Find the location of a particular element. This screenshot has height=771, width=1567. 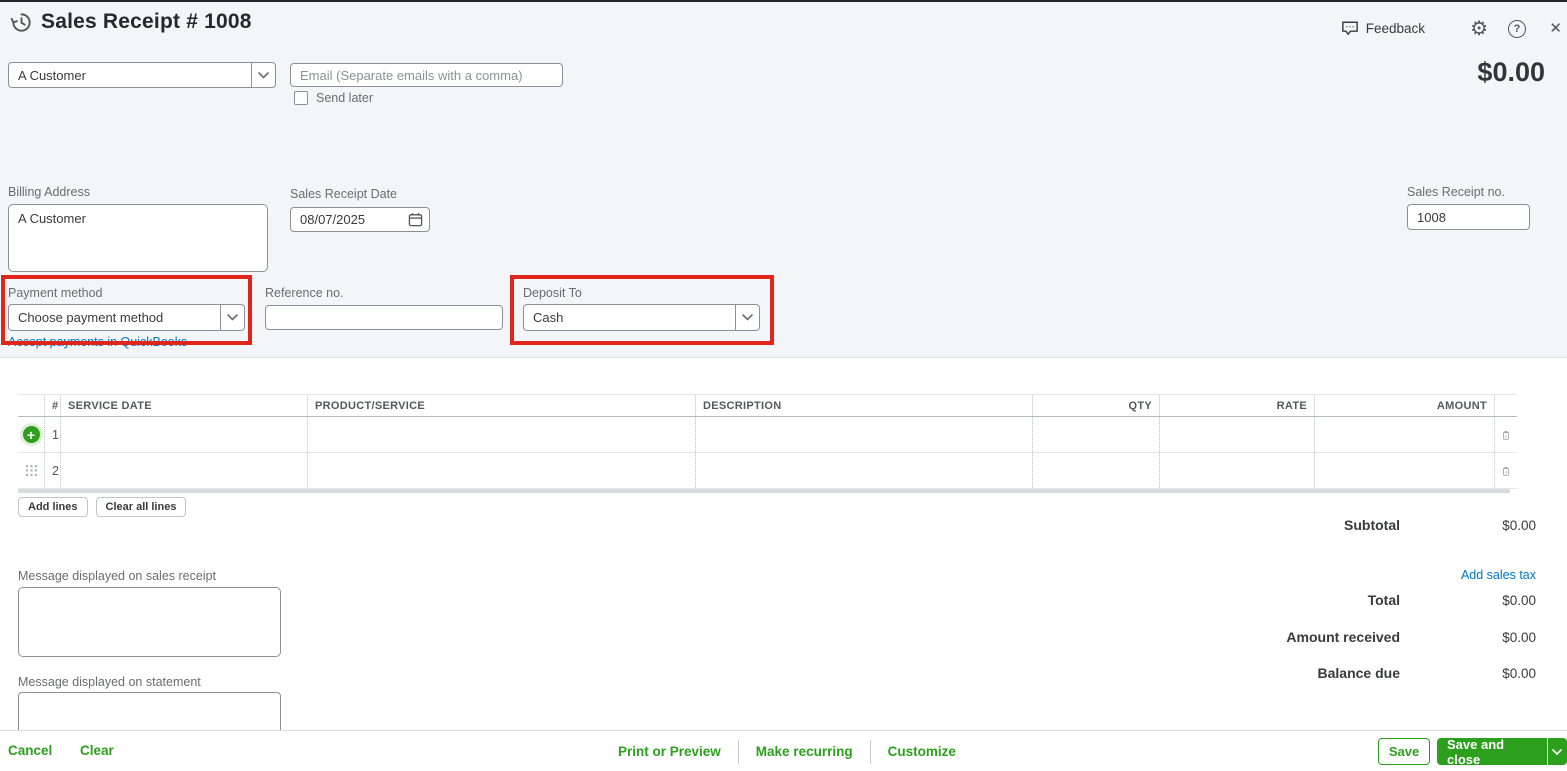

header-actions: Feedback ⚙ ? ✕ is located at coordinates (783, 30).